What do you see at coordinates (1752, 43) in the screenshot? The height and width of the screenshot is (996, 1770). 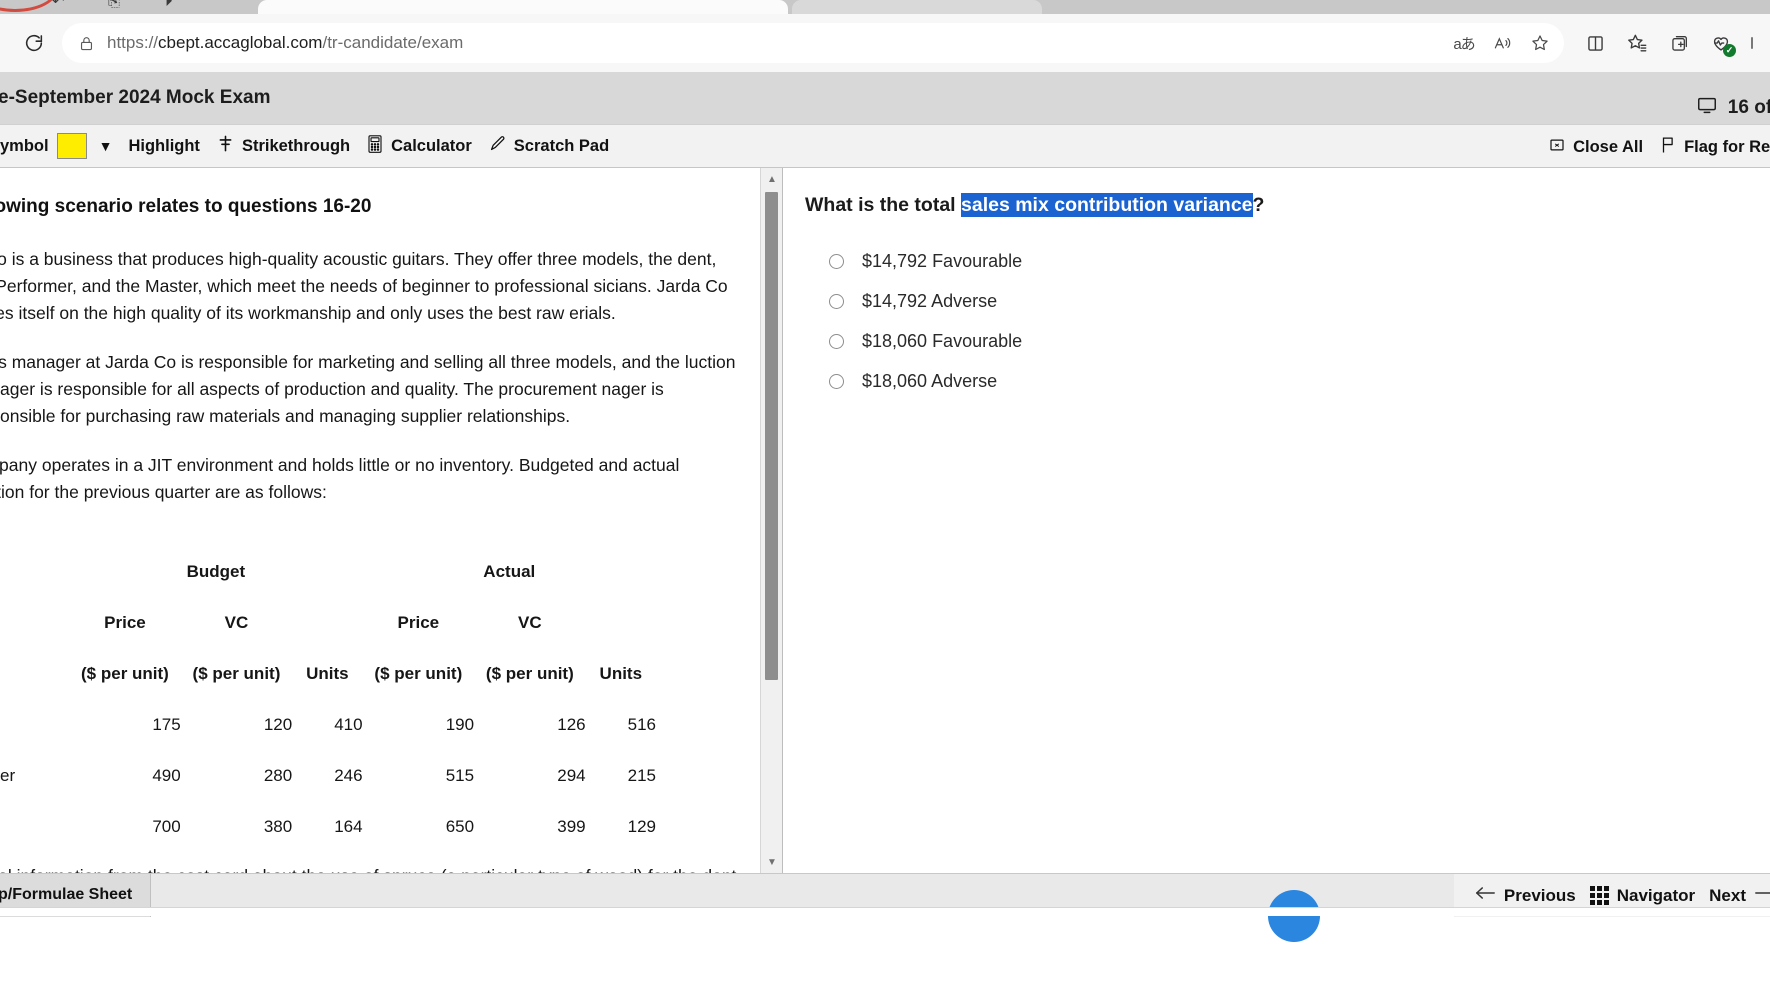 I see `more-options-icon` at bounding box center [1752, 43].